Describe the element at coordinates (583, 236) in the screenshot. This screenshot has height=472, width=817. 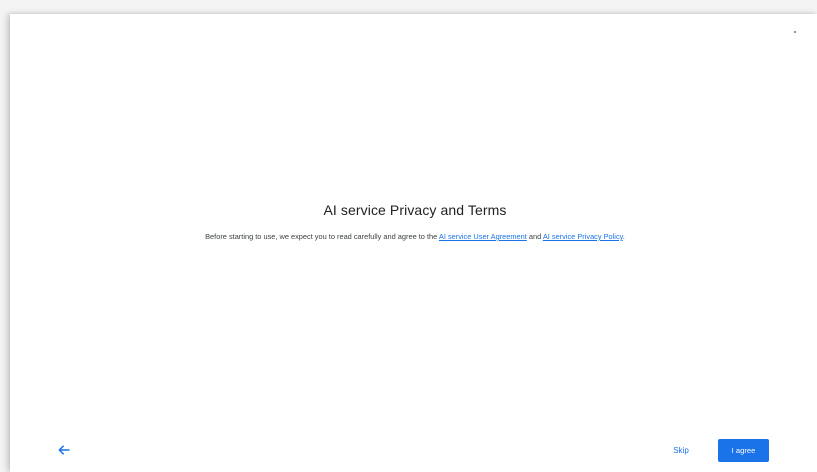
I see `privacy-policy-link: AI service Privacy Policy` at that location.